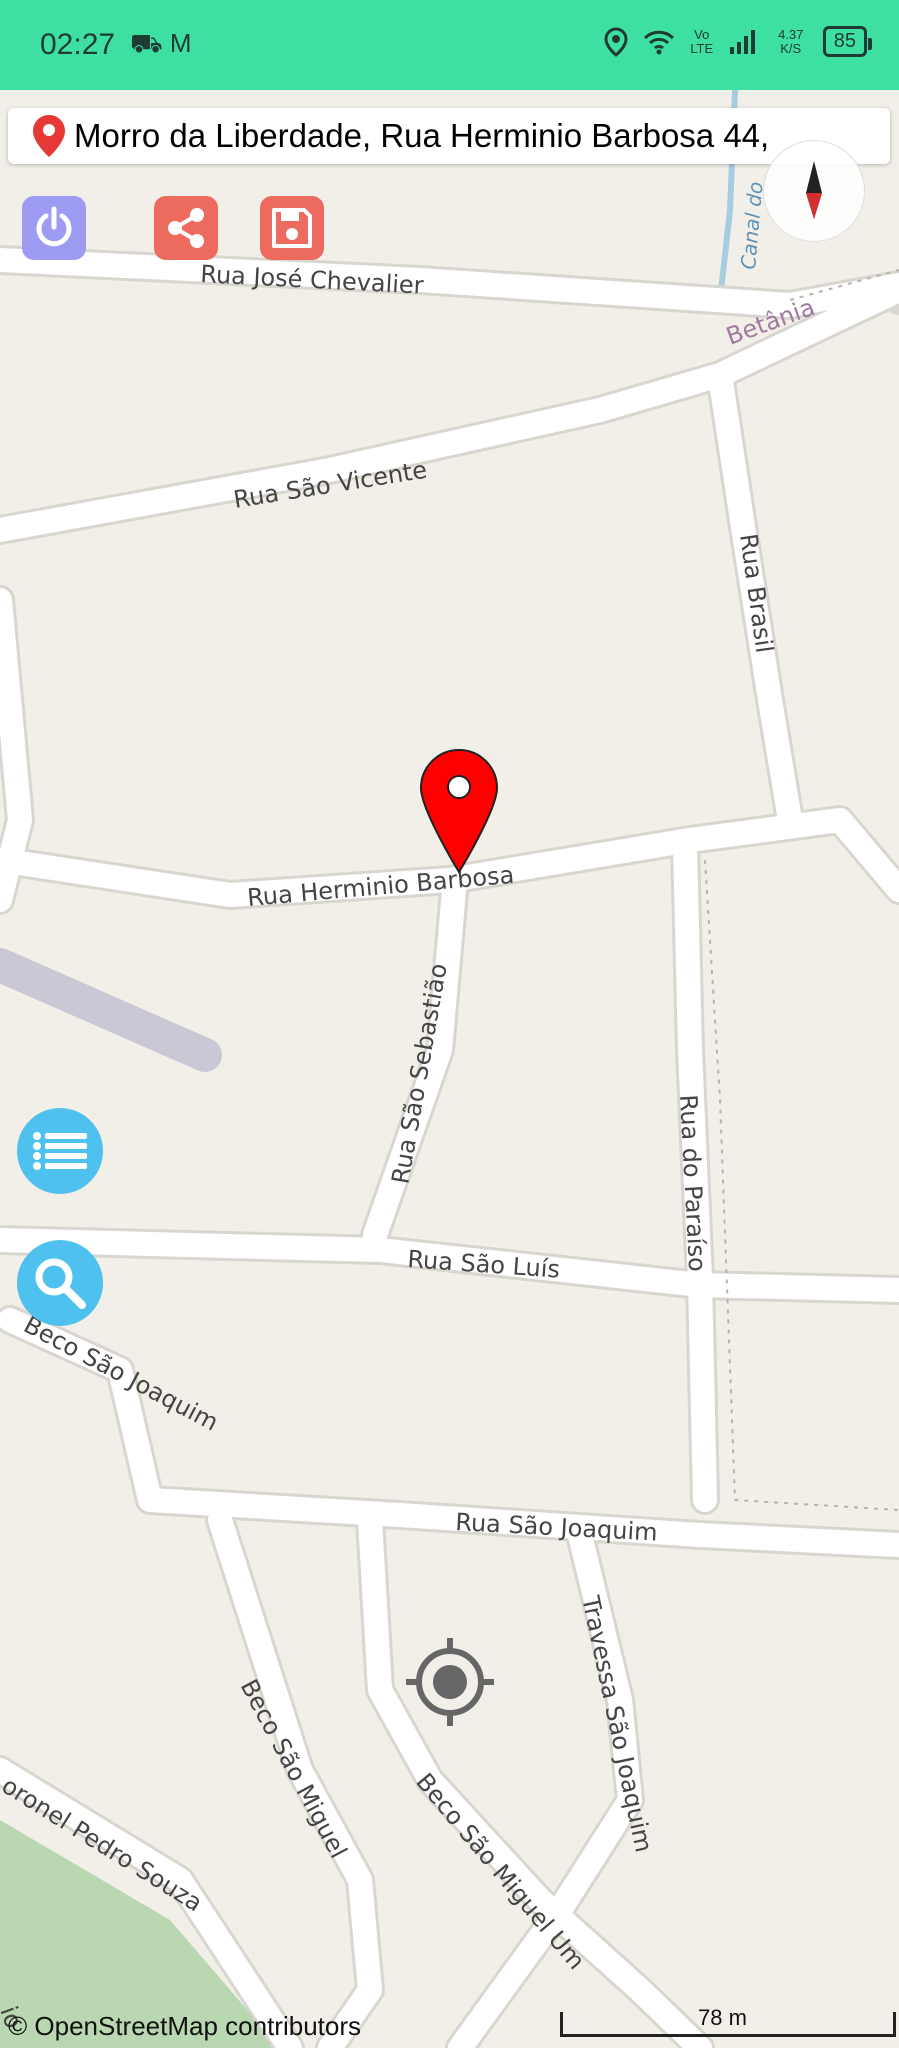 The height and width of the screenshot is (2048, 899). What do you see at coordinates (380, 886) in the screenshot?
I see `street-label-herminio-barbosa: Rua Herminio Barbosa` at bounding box center [380, 886].